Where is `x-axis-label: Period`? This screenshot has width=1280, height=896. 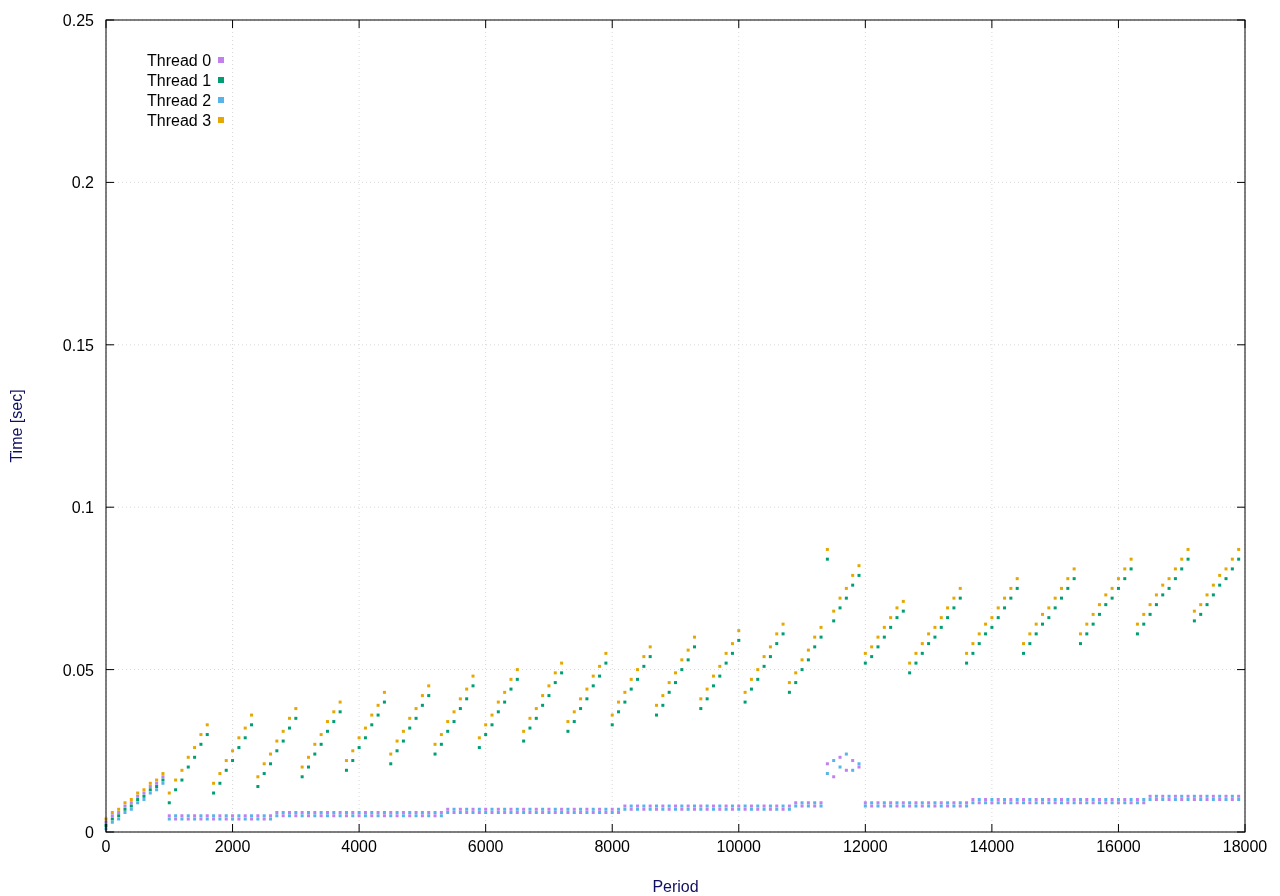 x-axis-label: Period is located at coordinates (675, 886).